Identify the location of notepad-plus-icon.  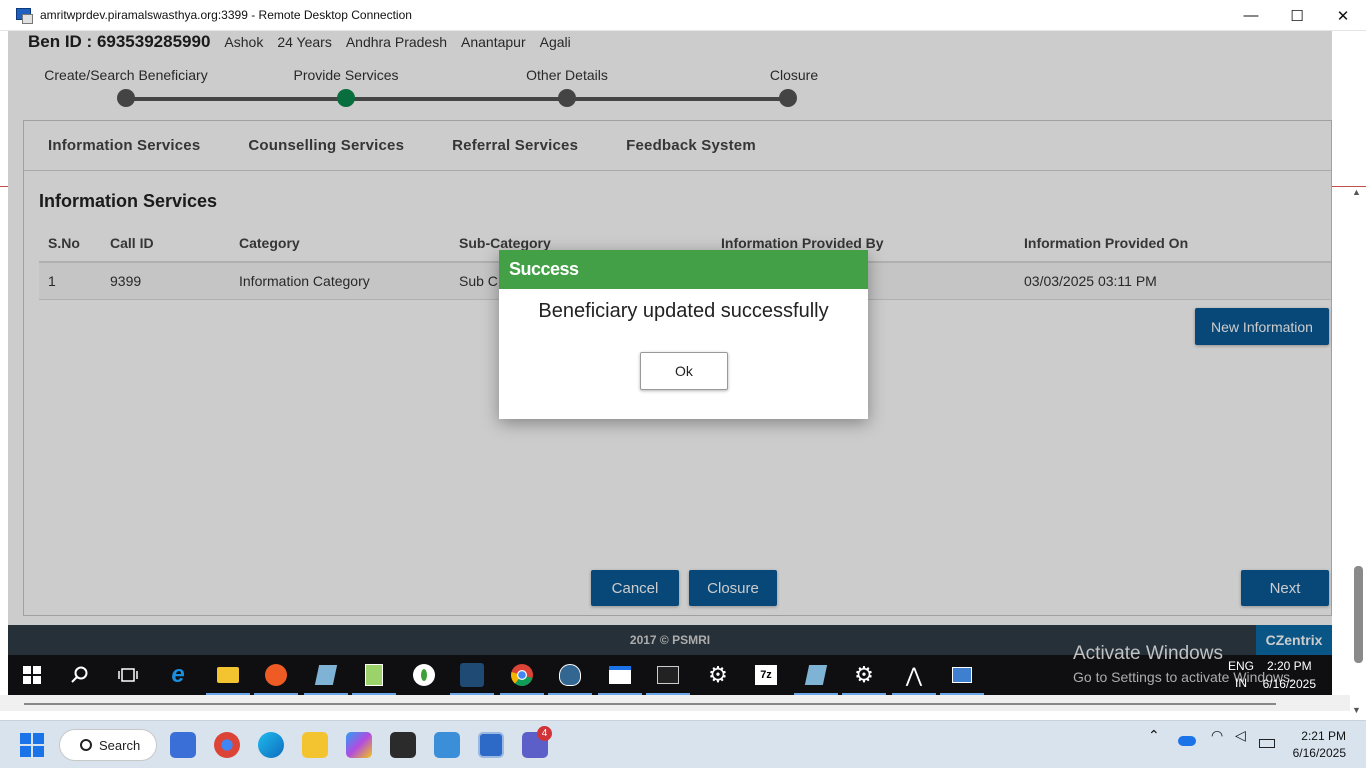
(374, 675).